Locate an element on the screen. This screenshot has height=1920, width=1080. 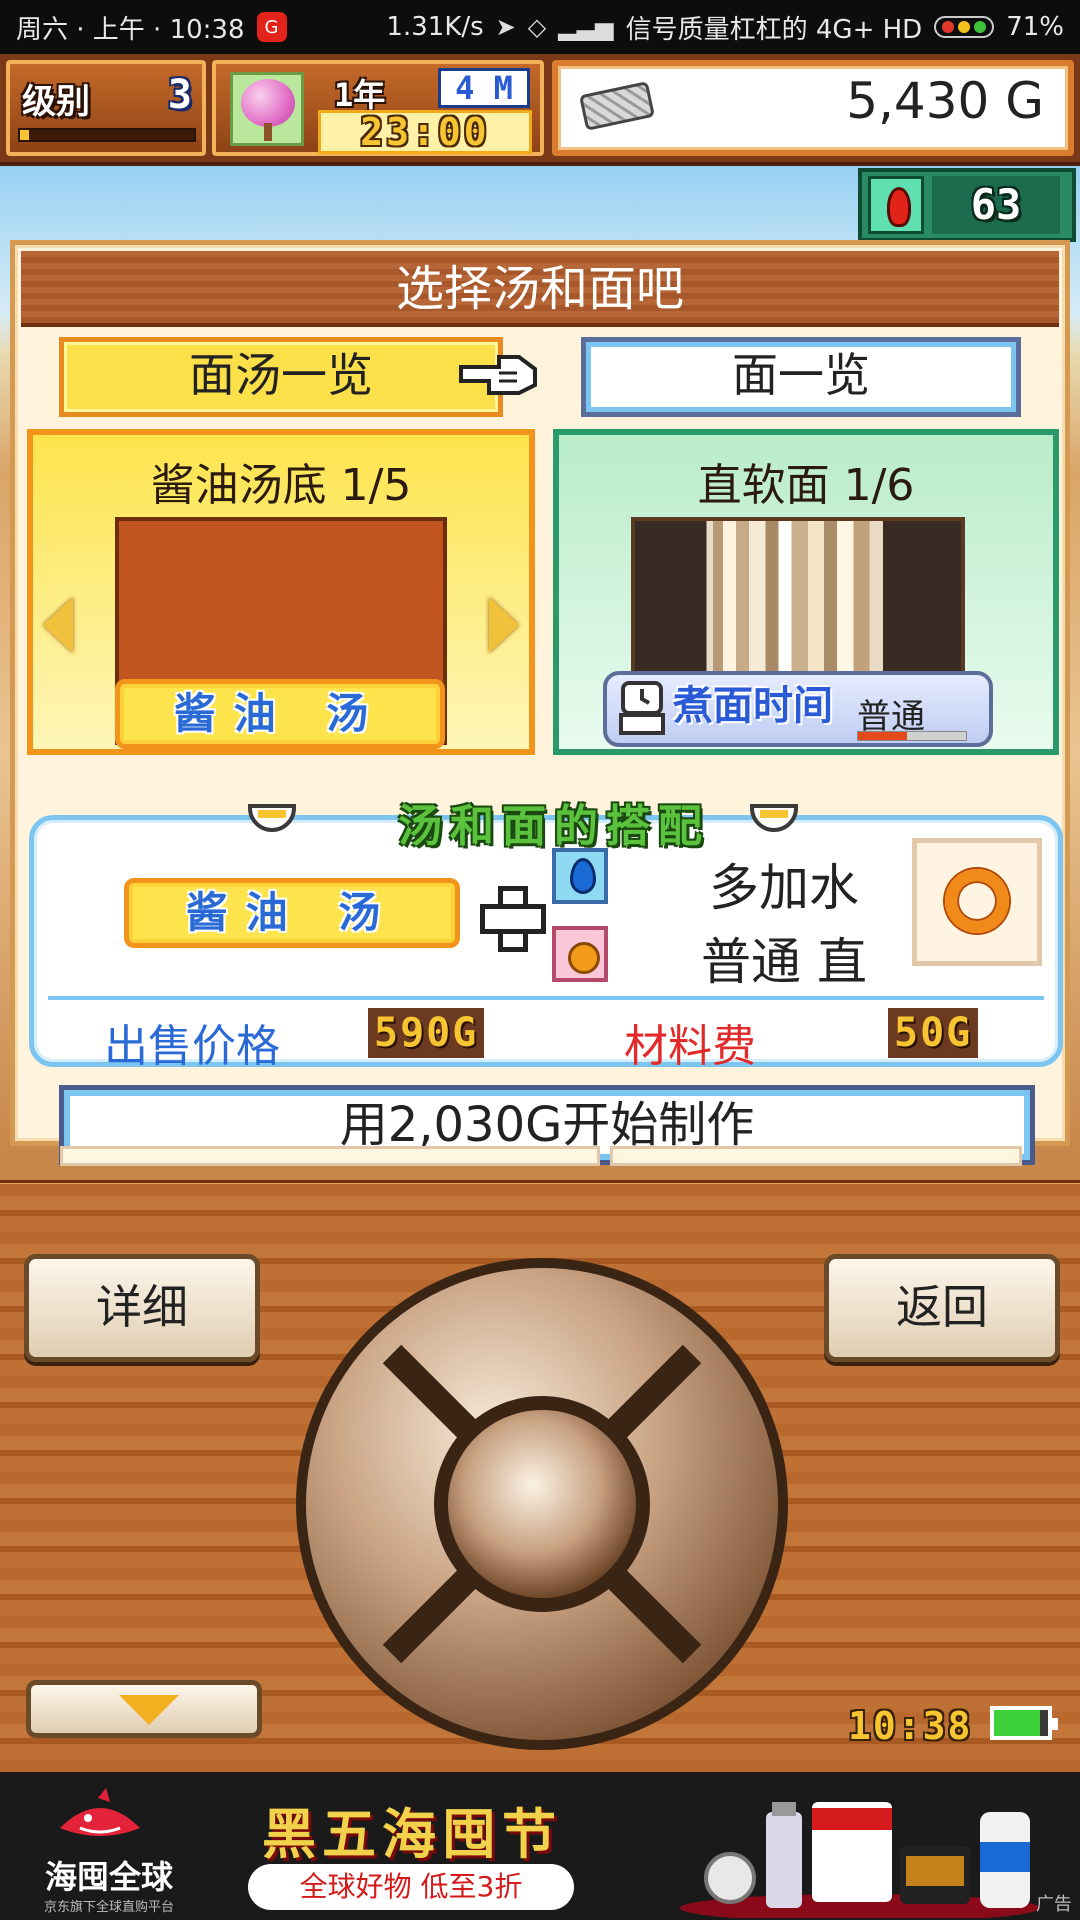
money-panel: 5,430 G is located at coordinates (813, 108).